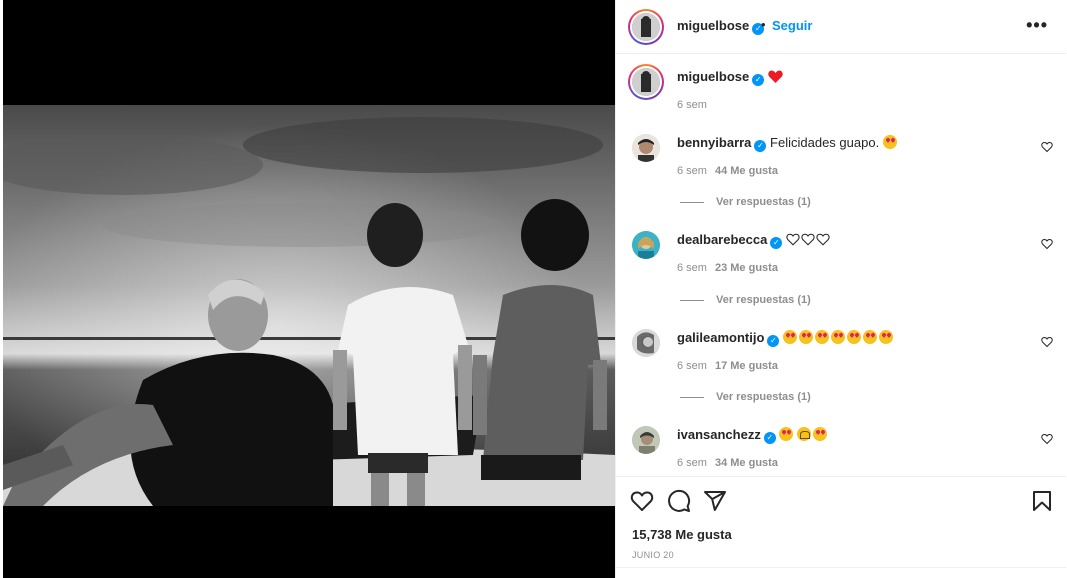 The width and height of the screenshot is (1067, 578). Describe the element at coordinates (722, 239) in the screenshot. I see `comment-username: dealbarebecca` at that location.